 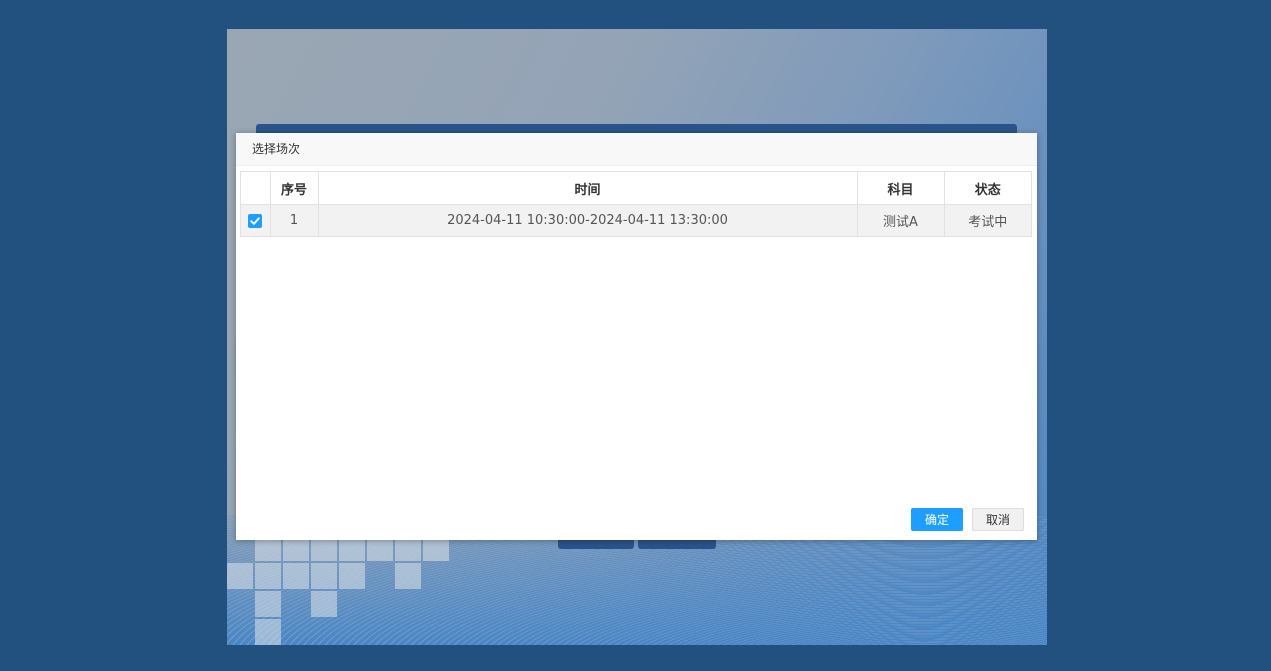 What do you see at coordinates (987, 188) in the screenshot?
I see `header-status: 状态` at bounding box center [987, 188].